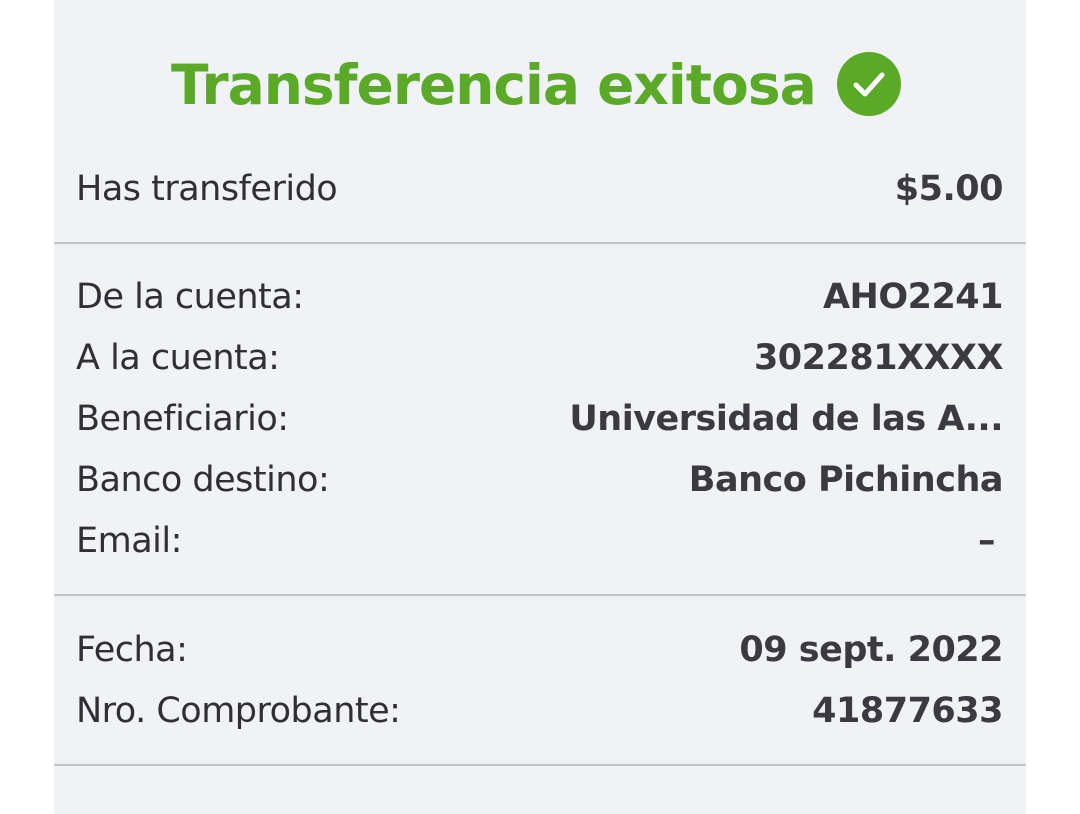 This screenshot has height=814, width=1080. What do you see at coordinates (539, 650) in the screenshot?
I see `detail-row-date: Fecha: 09 sept. 2022` at bounding box center [539, 650].